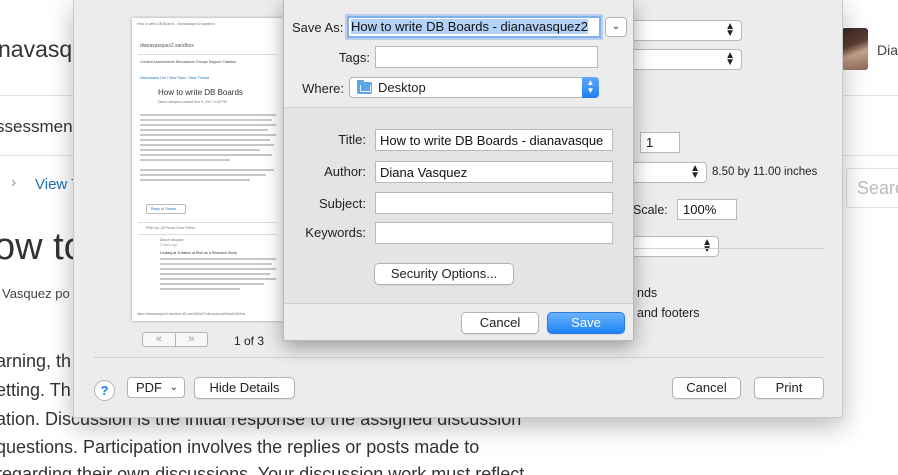 This screenshot has width=898, height=475. What do you see at coordinates (647, 293) in the screenshot?
I see `option-backgrounds-label: nds` at bounding box center [647, 293].